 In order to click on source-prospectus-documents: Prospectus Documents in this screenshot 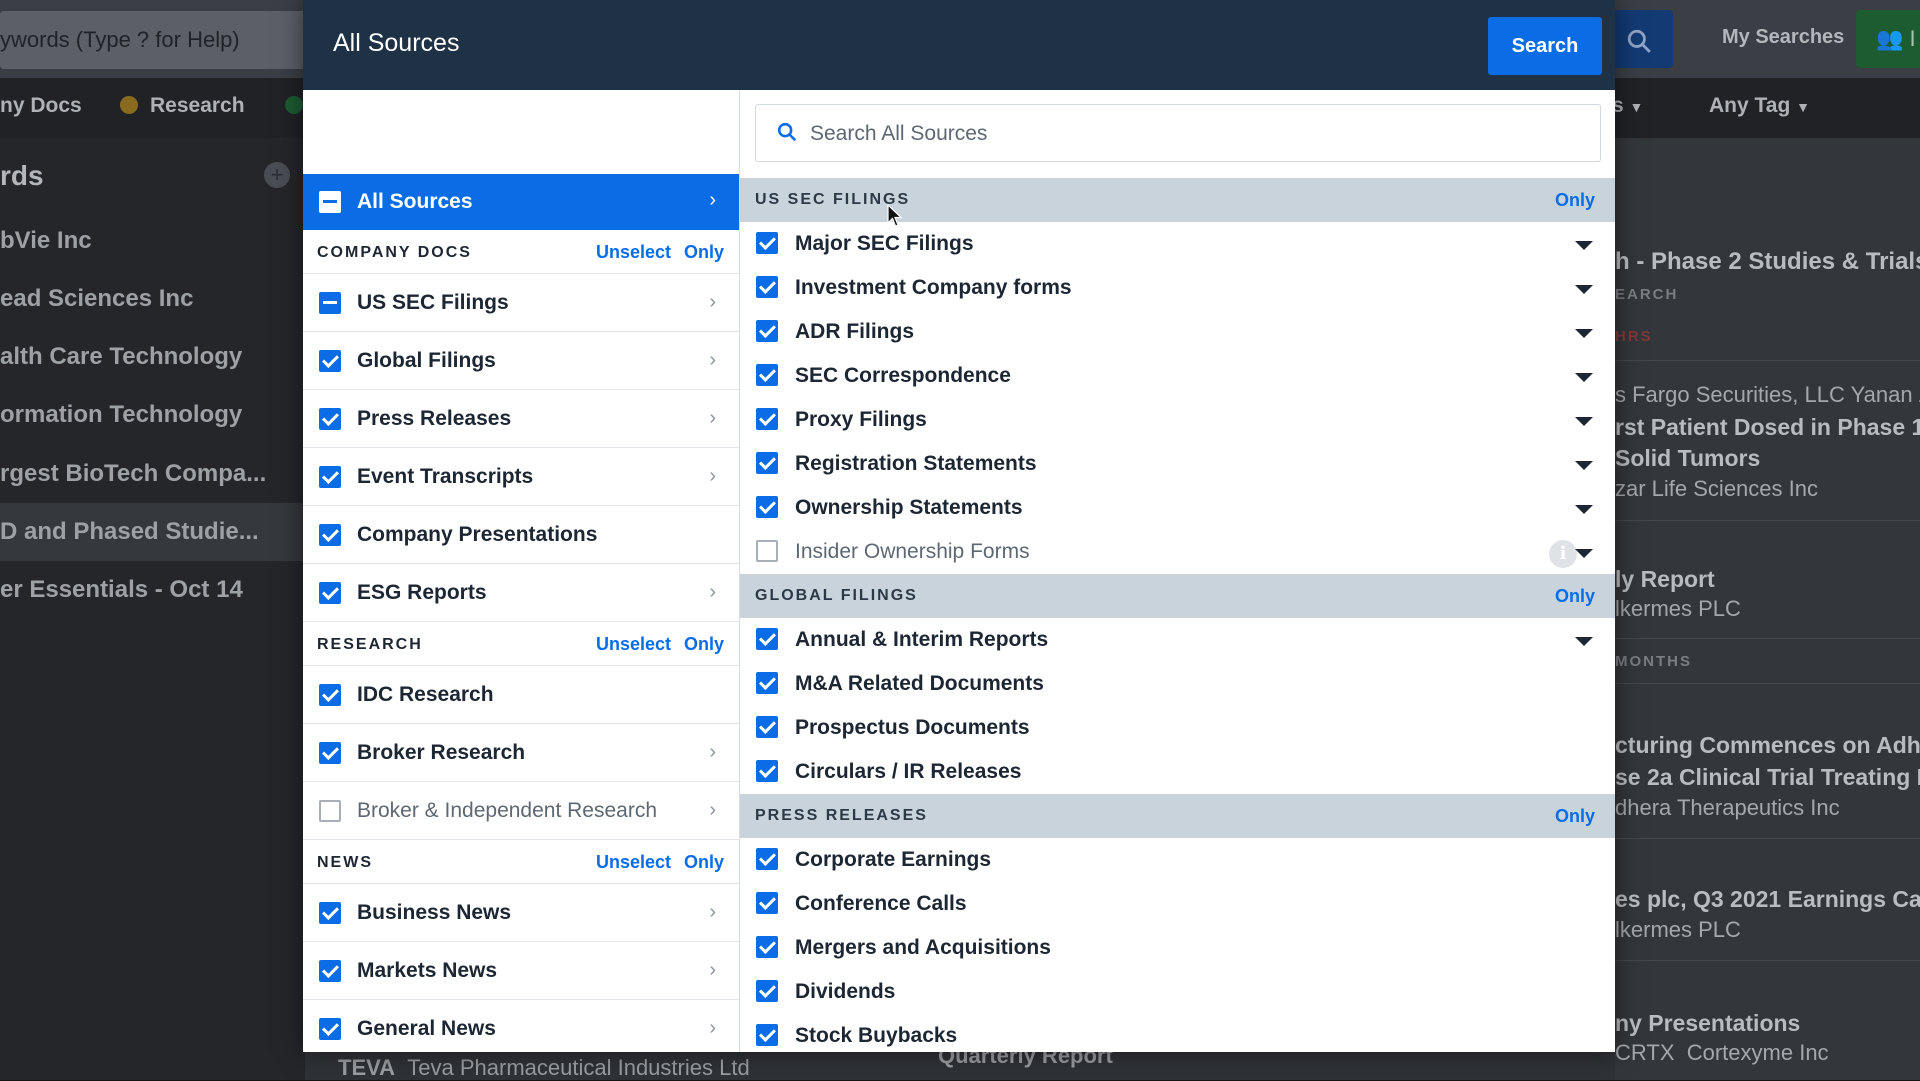, I will do `click(1177, 728)`.